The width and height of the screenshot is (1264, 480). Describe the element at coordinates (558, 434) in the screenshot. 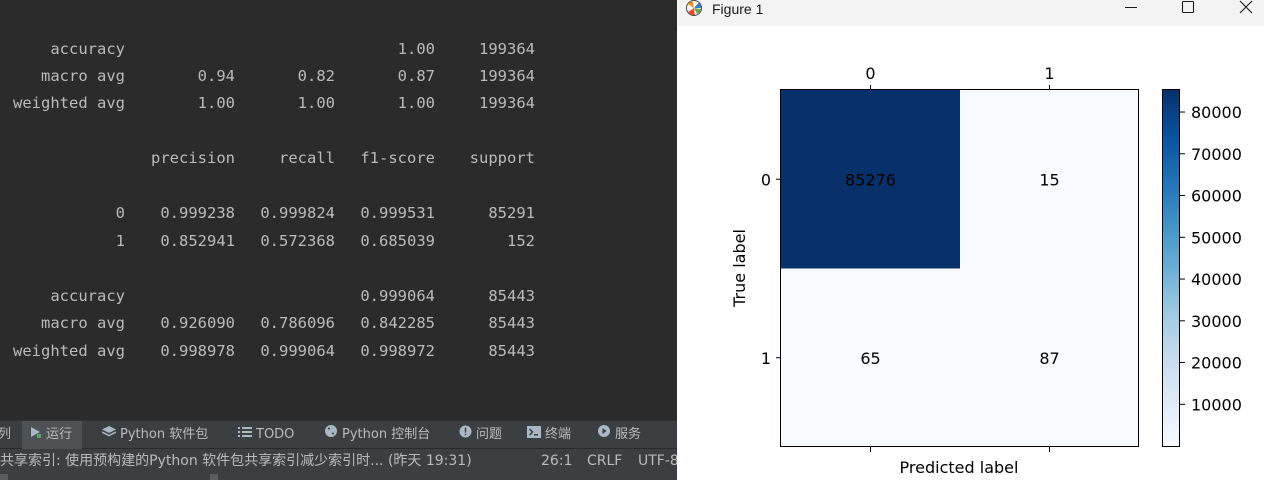

I see `tab-label: 终端` at that location.